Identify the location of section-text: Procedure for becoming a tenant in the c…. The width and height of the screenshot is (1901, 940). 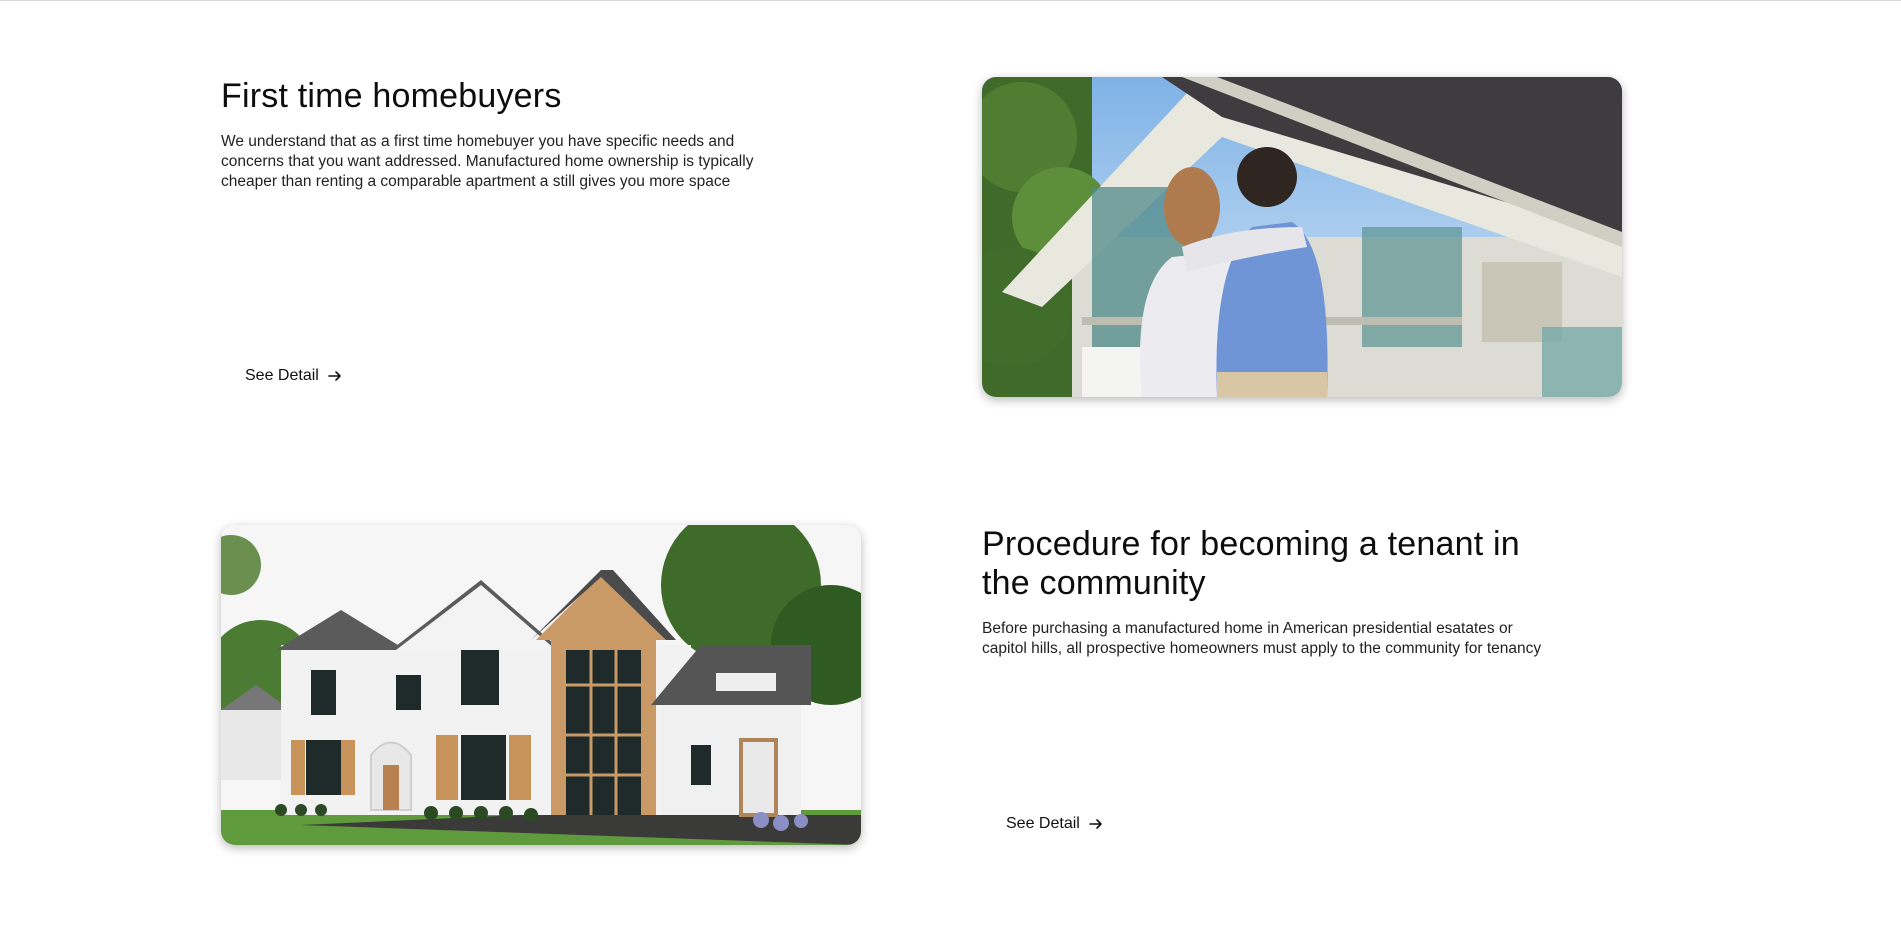
(1267, 592).